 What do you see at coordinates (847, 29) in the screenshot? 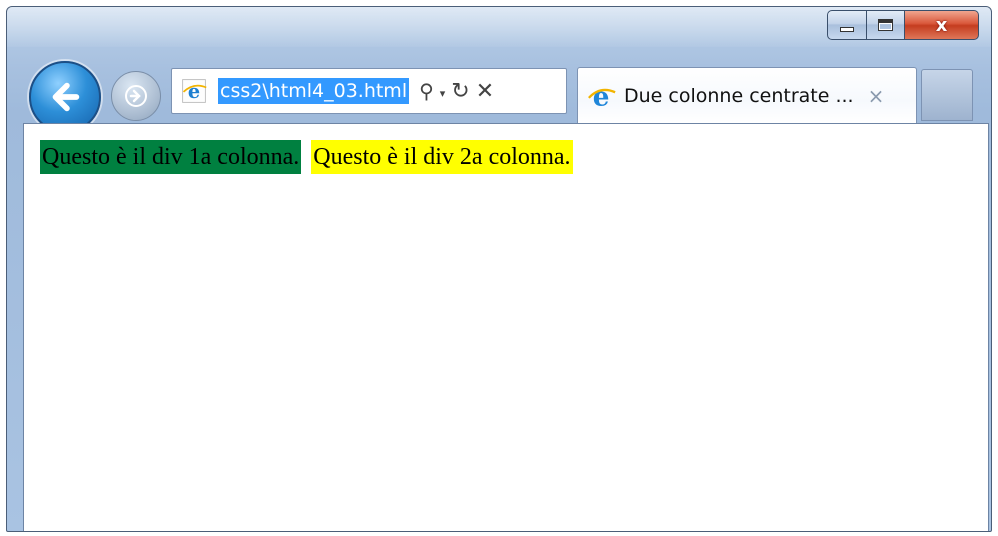
I see `minimize-icon` at bounding box center [847, 29].